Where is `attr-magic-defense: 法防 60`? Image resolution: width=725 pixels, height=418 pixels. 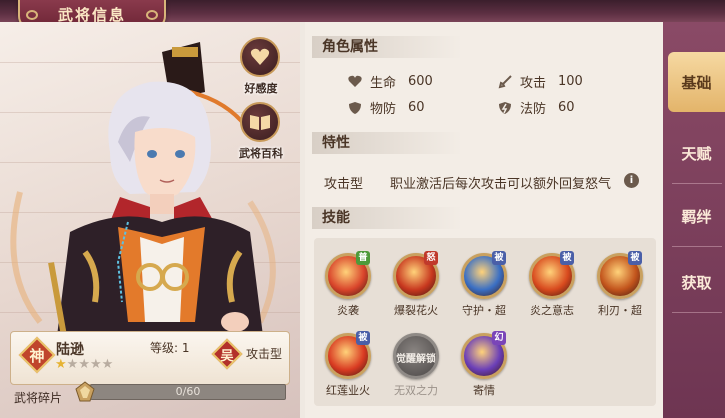 attr-magic-defense: 法防 60 is located at coordinates (536, 107).